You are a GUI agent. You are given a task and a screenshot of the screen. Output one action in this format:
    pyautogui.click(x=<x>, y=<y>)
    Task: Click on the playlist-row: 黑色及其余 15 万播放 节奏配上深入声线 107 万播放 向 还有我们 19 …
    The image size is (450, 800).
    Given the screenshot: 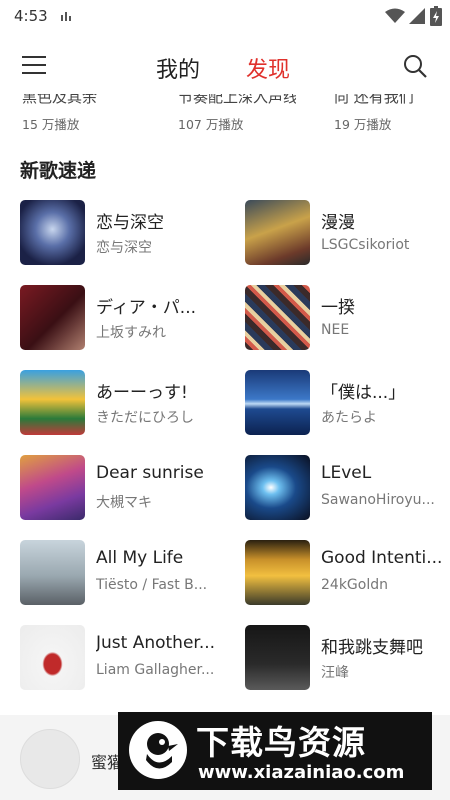 What is the action you would take?
    pyautogui.click(x=225, y=116)
    